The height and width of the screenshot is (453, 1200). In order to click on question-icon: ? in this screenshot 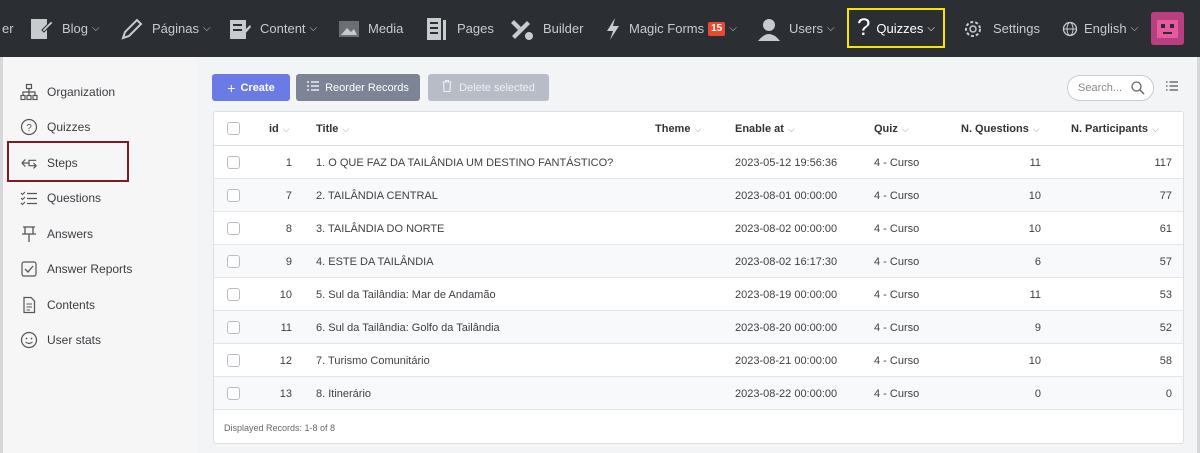, I will do `click(864, 27)`.